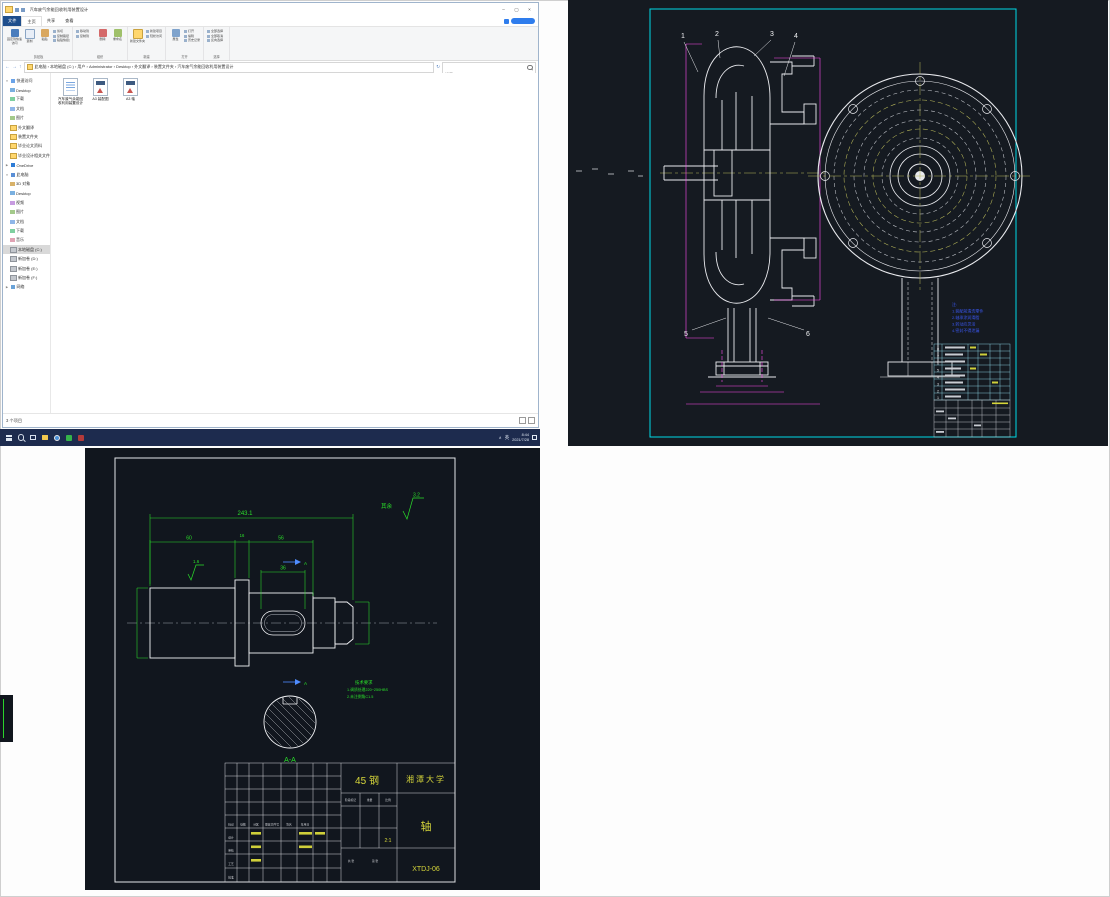  What do you see at coordinates (305, 537) in the screenshot?
I see `surface-roughness-marks: 其余 3.2 1.6` at bounding box center [305, 537].